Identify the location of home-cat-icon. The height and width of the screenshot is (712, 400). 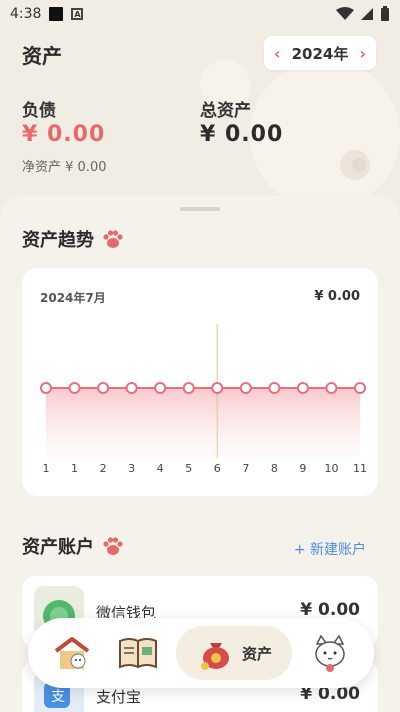
(72, 653).